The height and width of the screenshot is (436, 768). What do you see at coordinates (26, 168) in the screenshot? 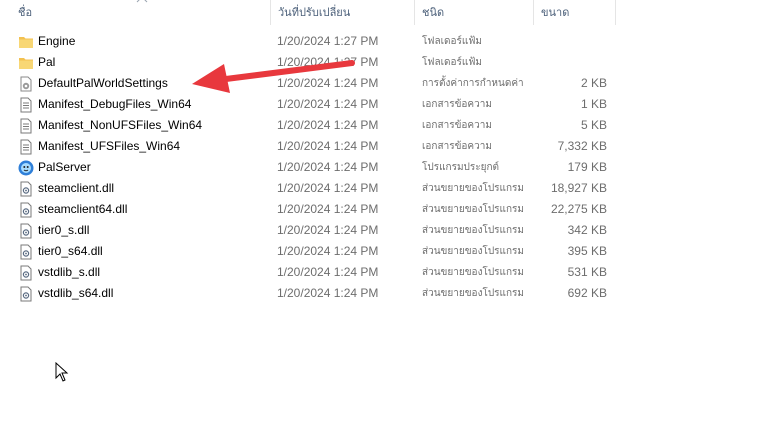
I see `palserver-app-icon` at bounding box center [26, 168].